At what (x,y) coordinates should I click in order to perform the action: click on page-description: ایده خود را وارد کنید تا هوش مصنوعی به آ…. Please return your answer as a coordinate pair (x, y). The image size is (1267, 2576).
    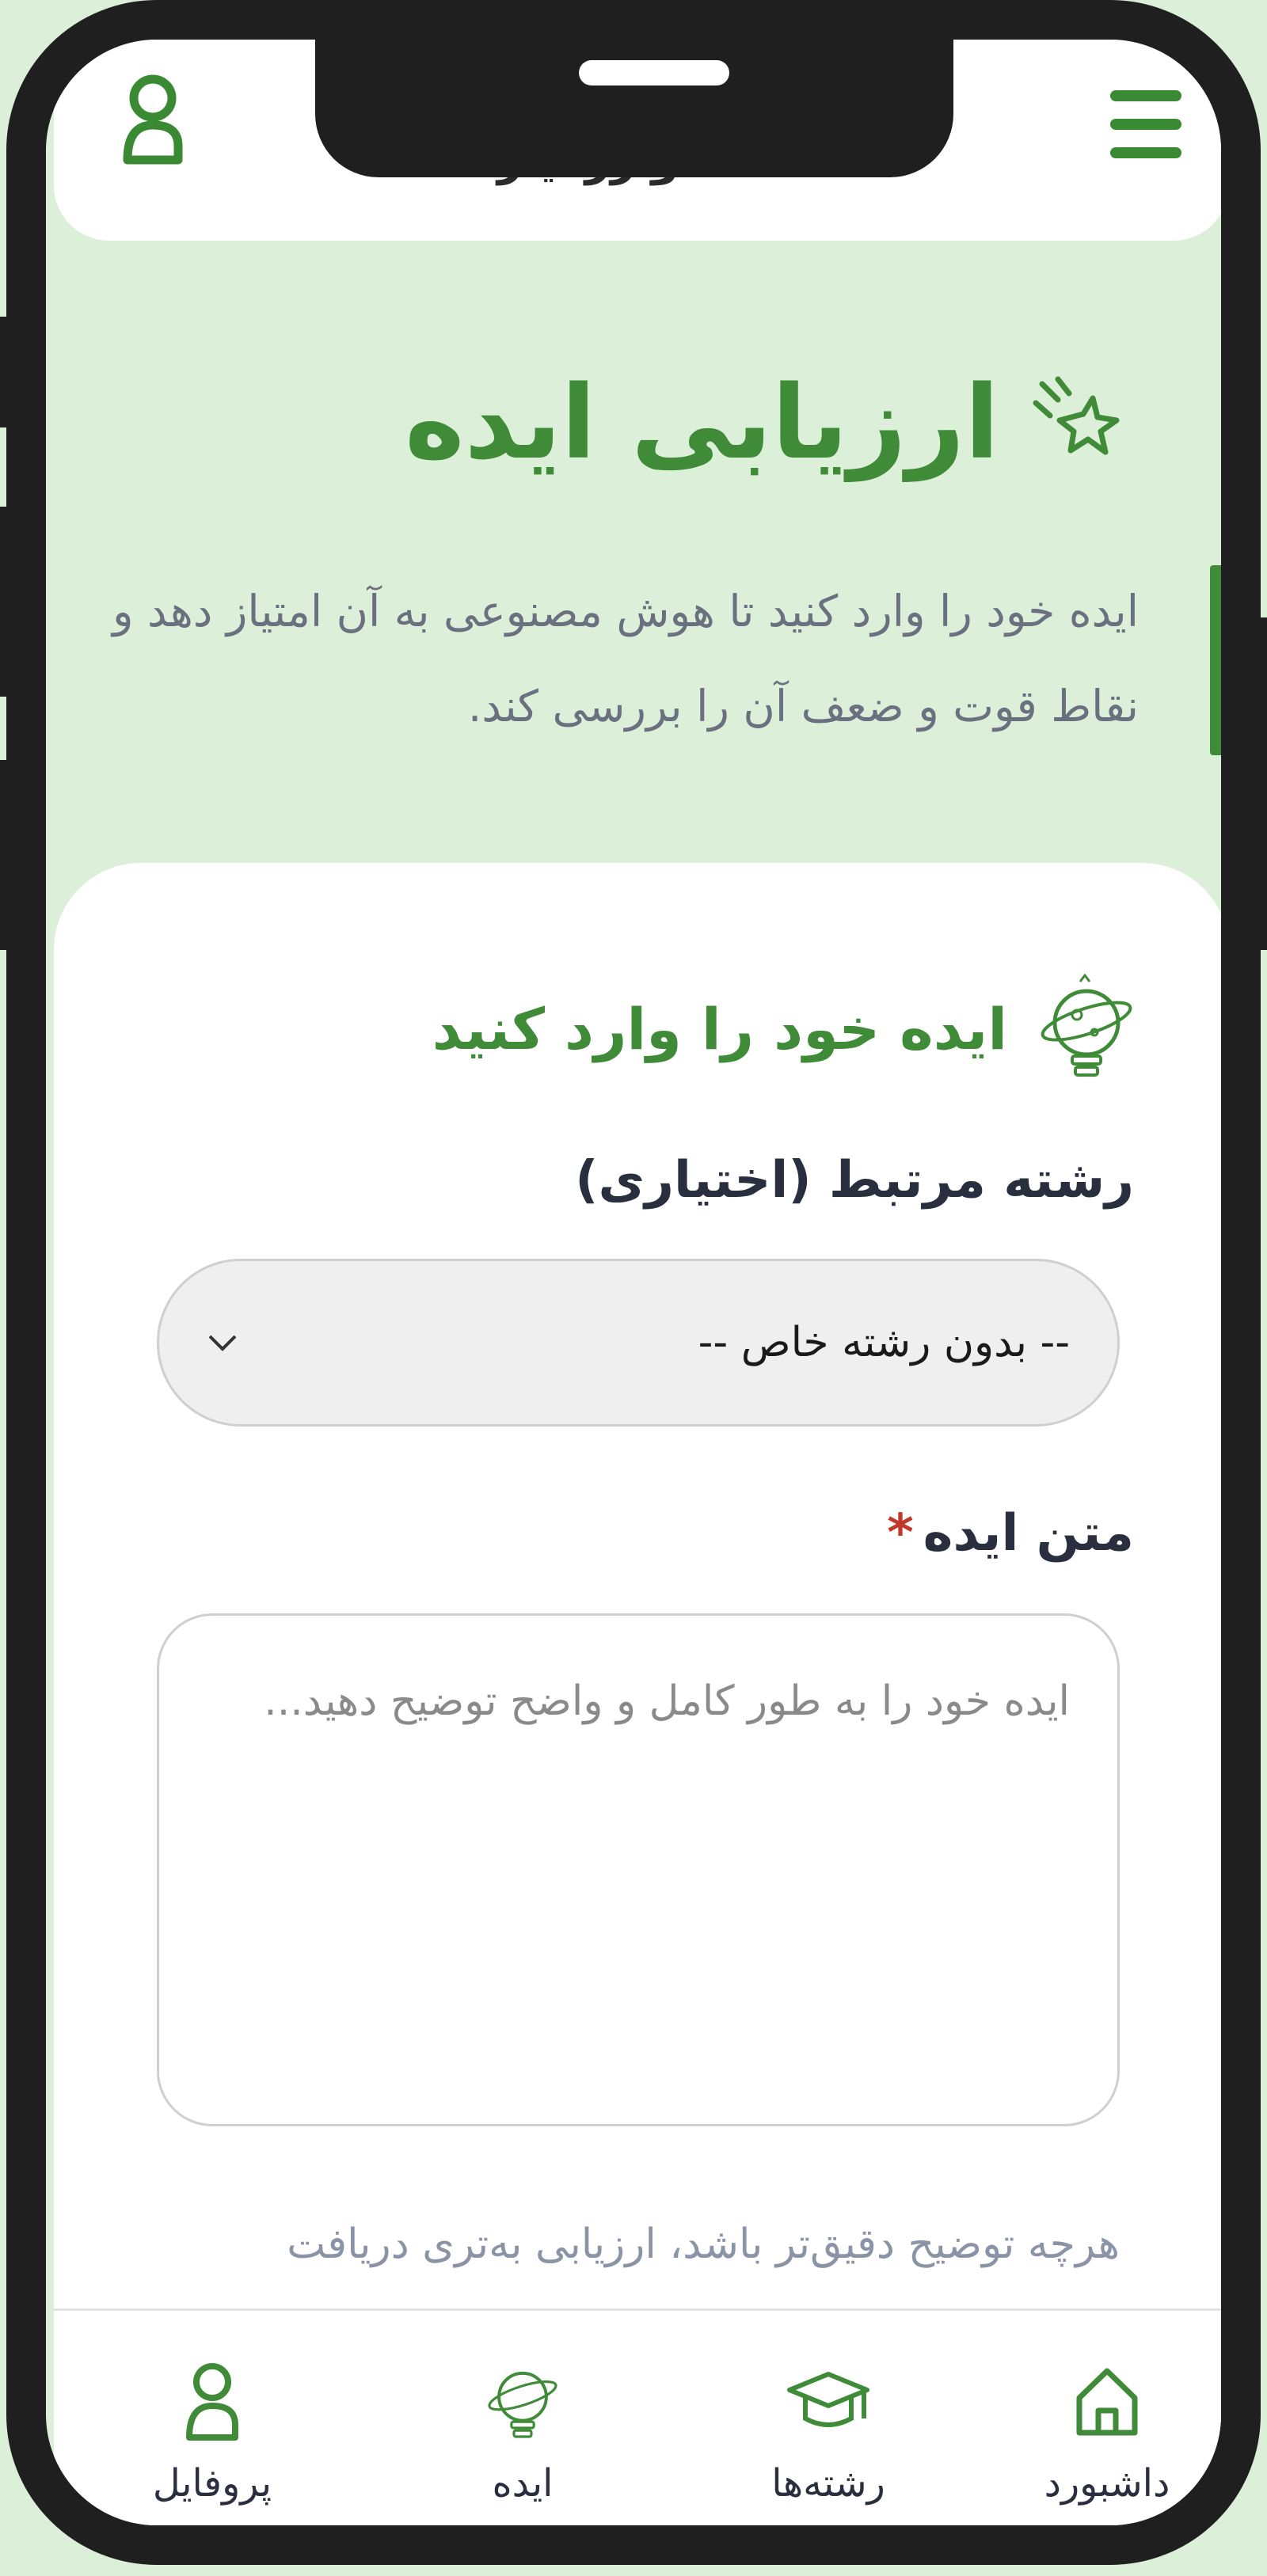
    Looking at the image, I should click on (625, 658).